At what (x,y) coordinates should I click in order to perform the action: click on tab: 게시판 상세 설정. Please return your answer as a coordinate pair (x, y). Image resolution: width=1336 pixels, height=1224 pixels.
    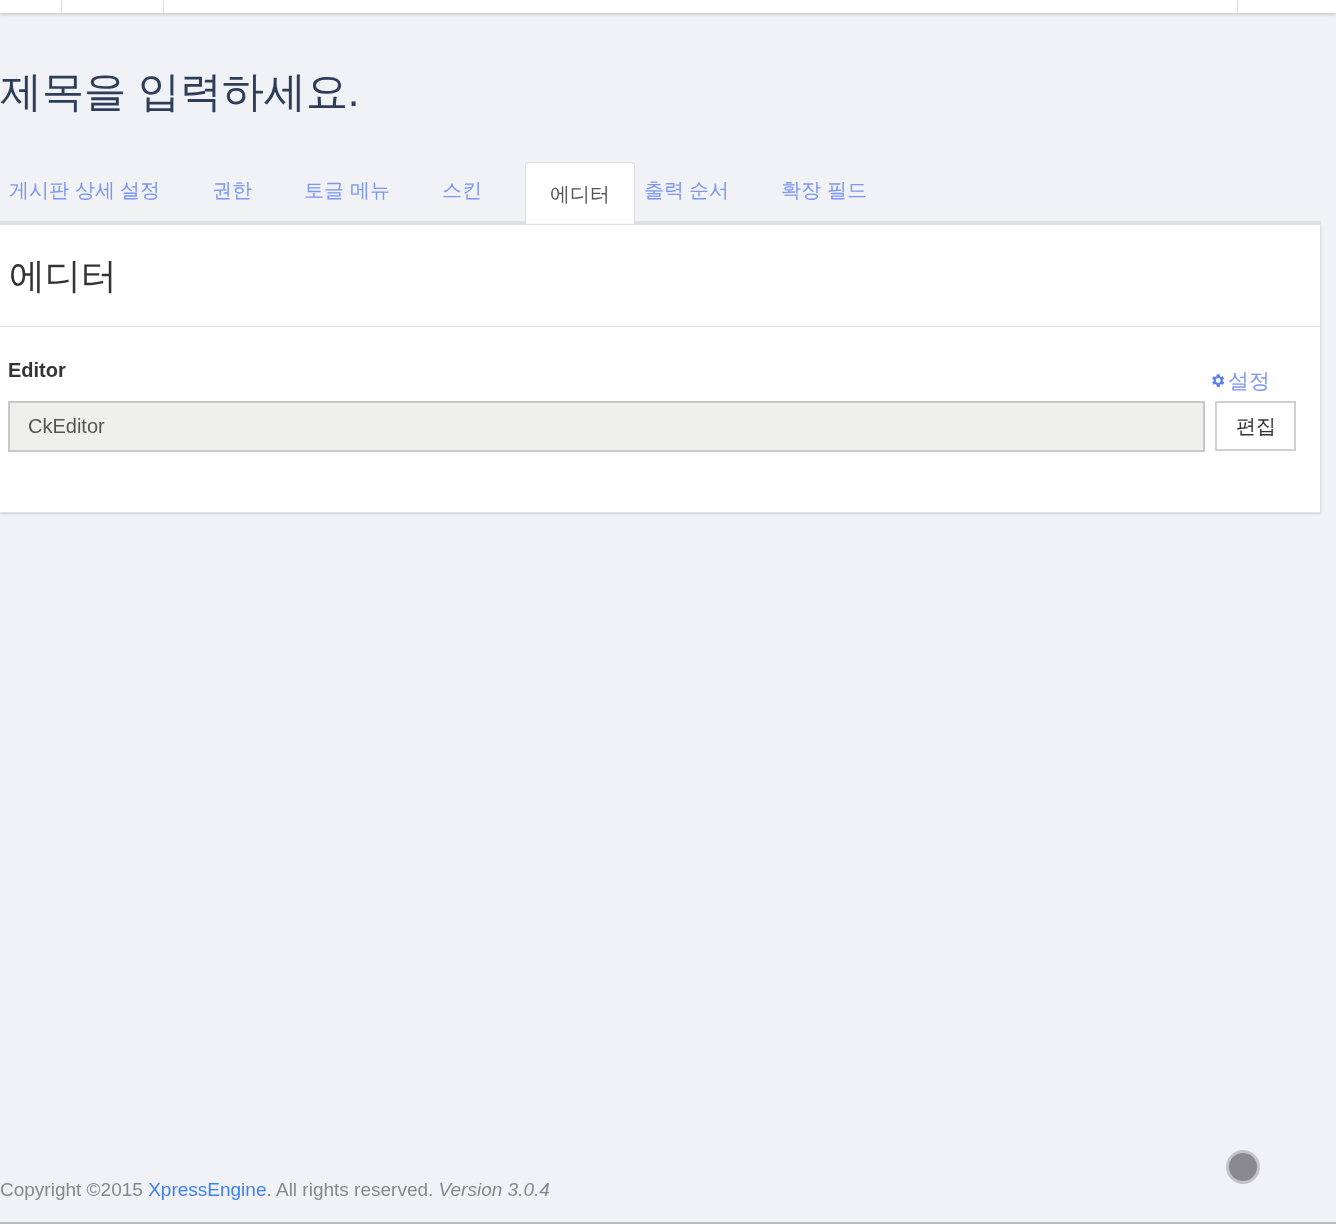
    Looking at the image, I should click on (85, 190).